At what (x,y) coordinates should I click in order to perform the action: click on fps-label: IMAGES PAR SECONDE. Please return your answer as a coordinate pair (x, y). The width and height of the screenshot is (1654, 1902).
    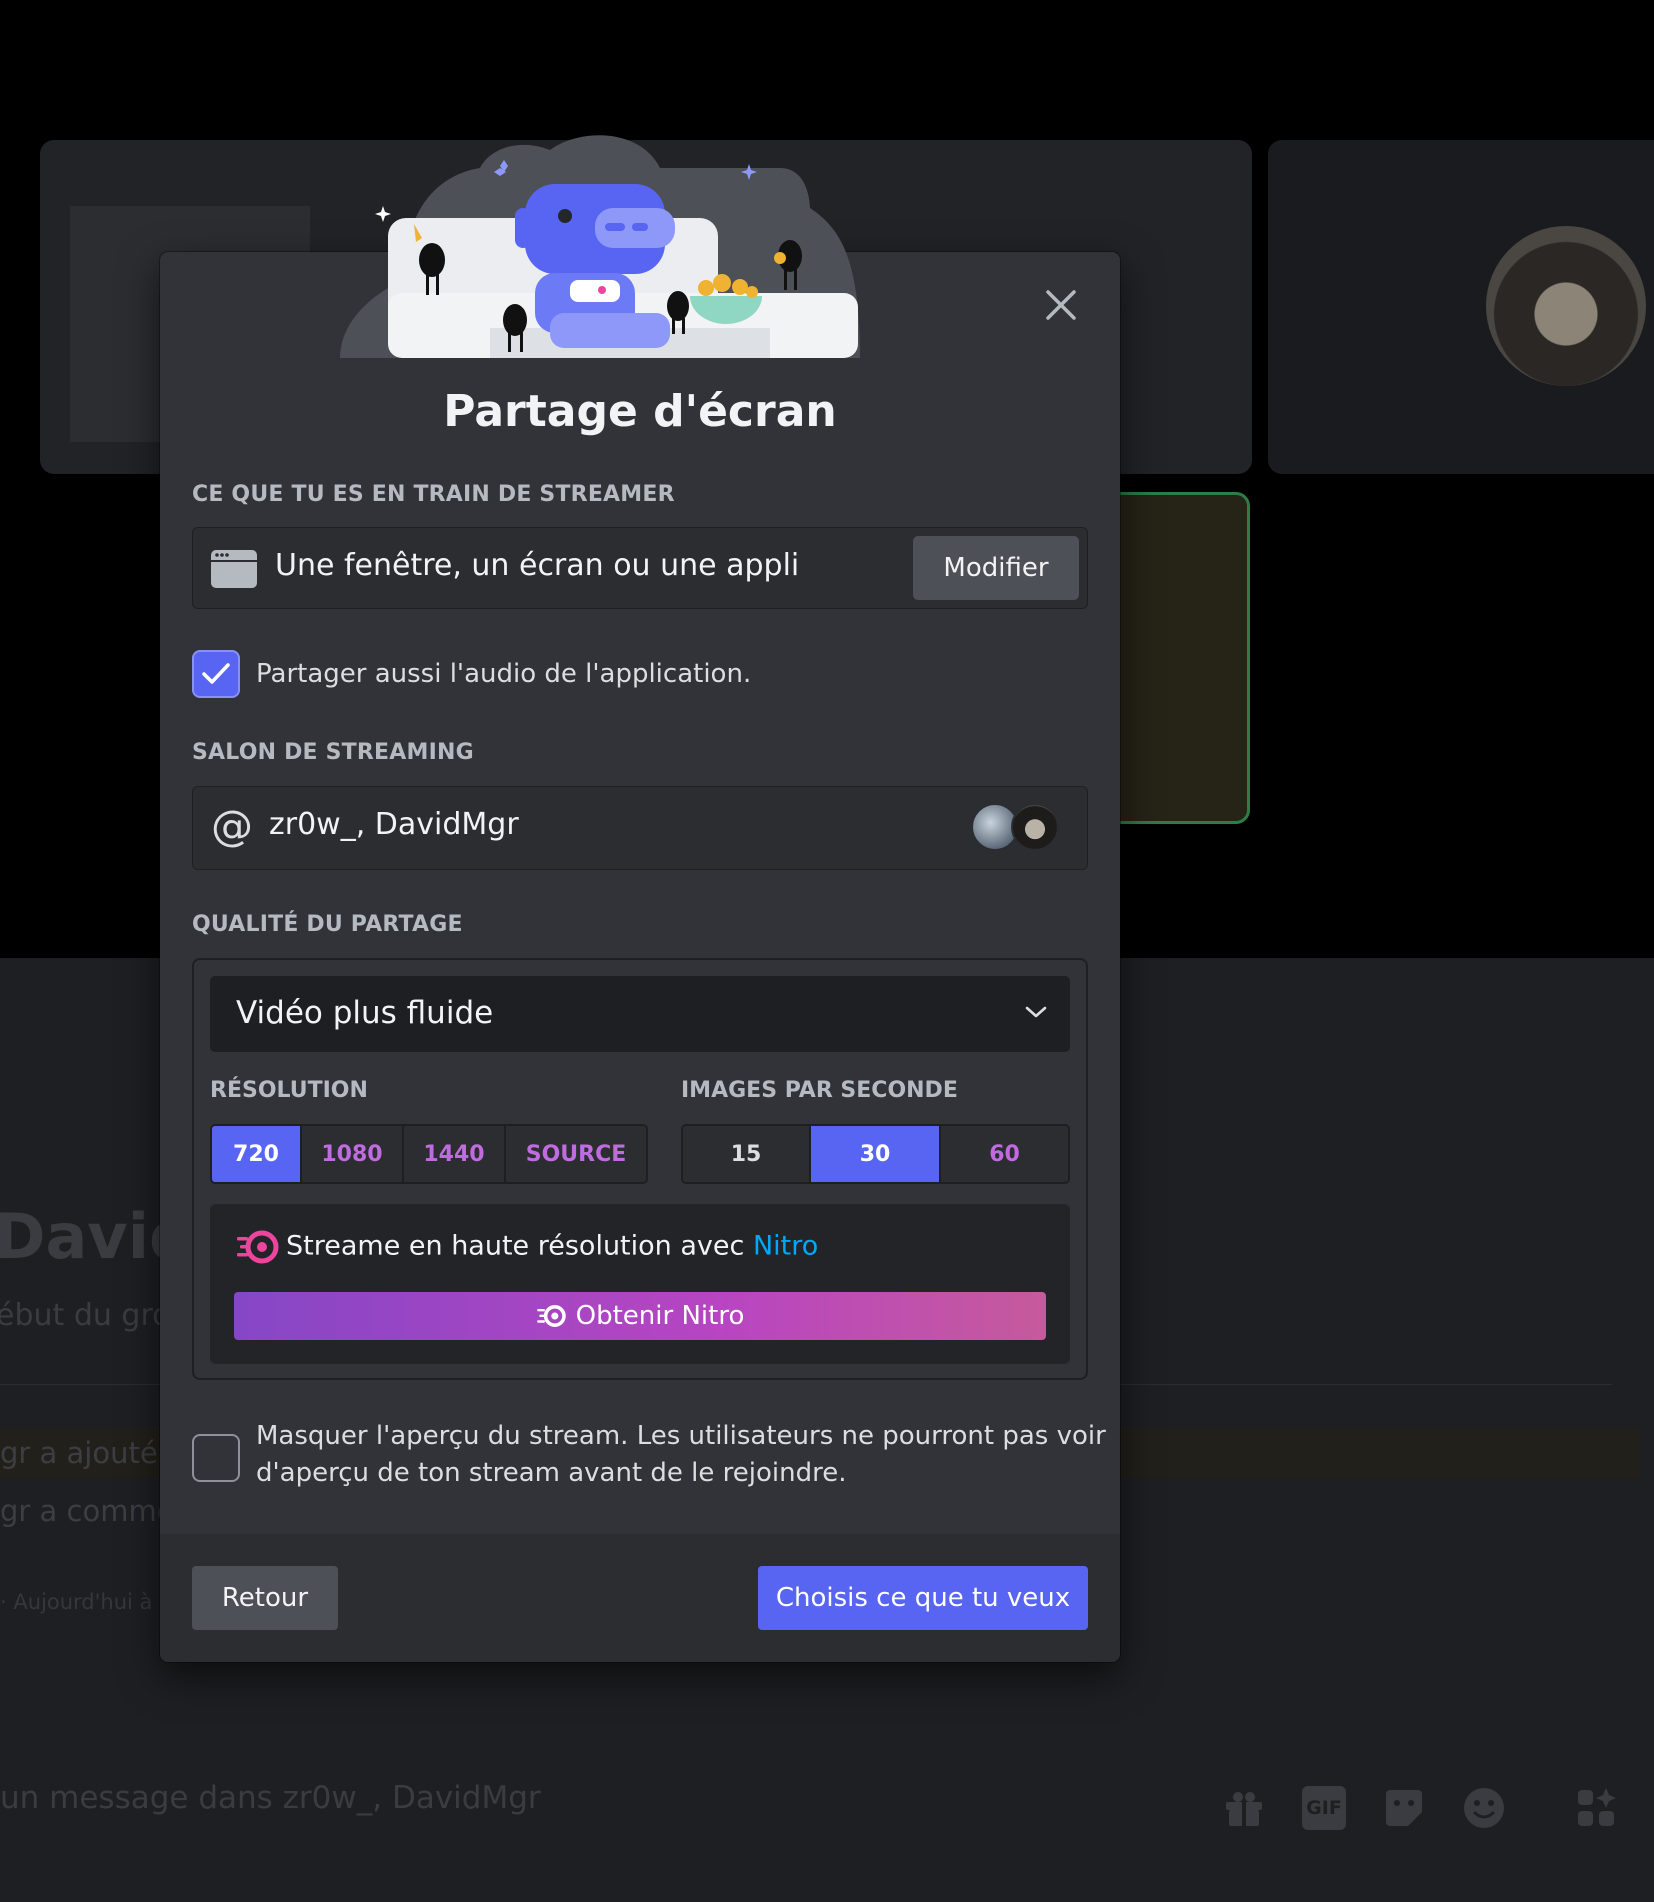
    Looking at the image, I should click on (819, 1090).